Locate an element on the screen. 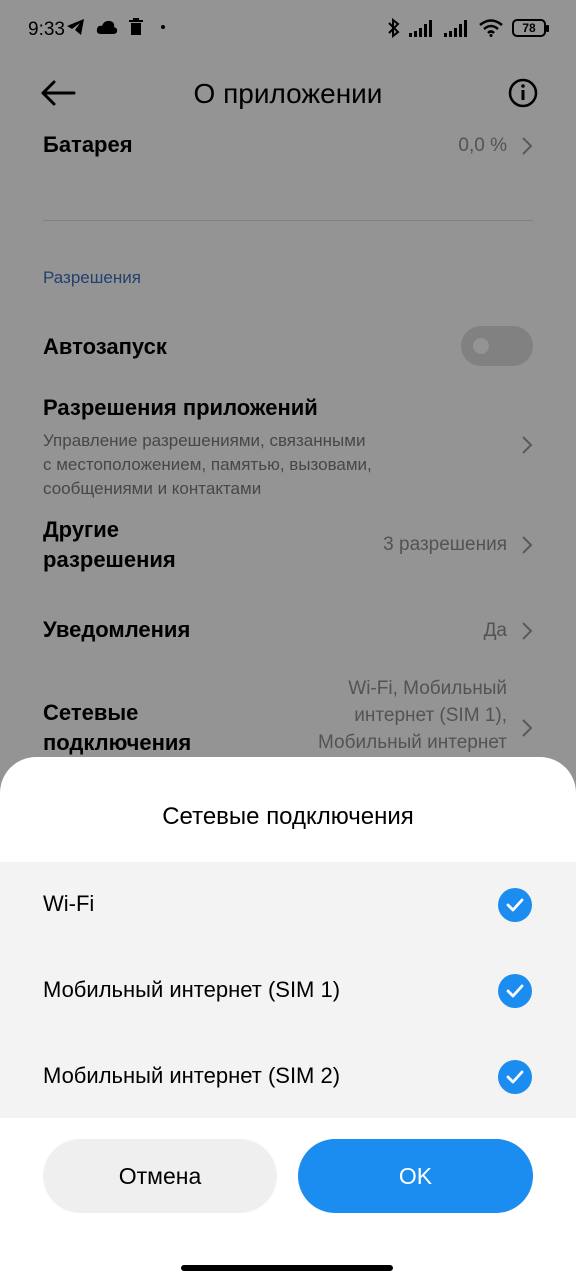 This screenshot has width=576, height=1280. option-label: Мобильный интернет (SIM 1) is located at coordinates (192, 989).